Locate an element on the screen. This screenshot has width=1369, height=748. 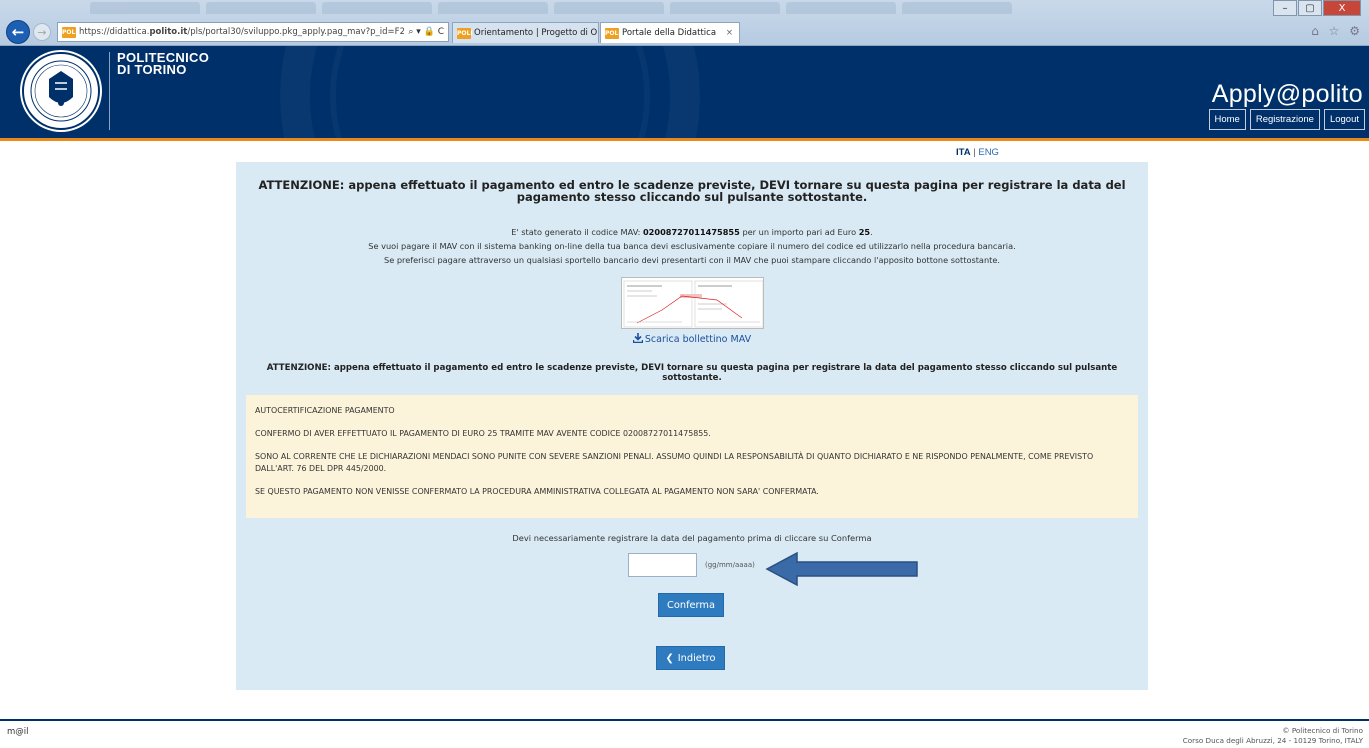
browser-forward-button: → is located at coordinates (42, 32).